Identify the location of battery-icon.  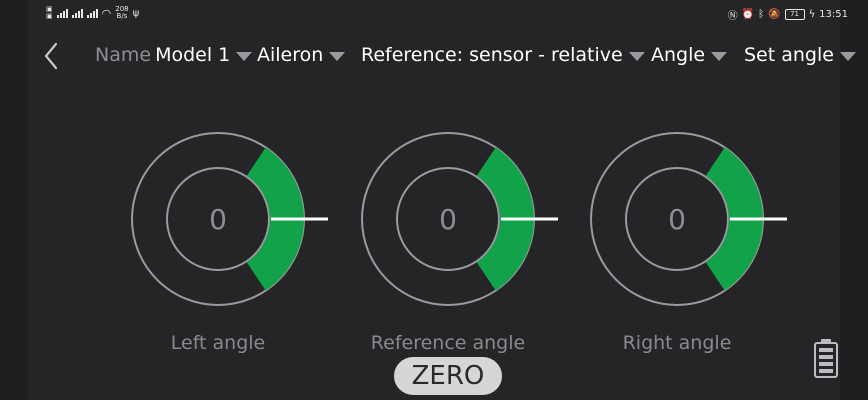
(826, 358).